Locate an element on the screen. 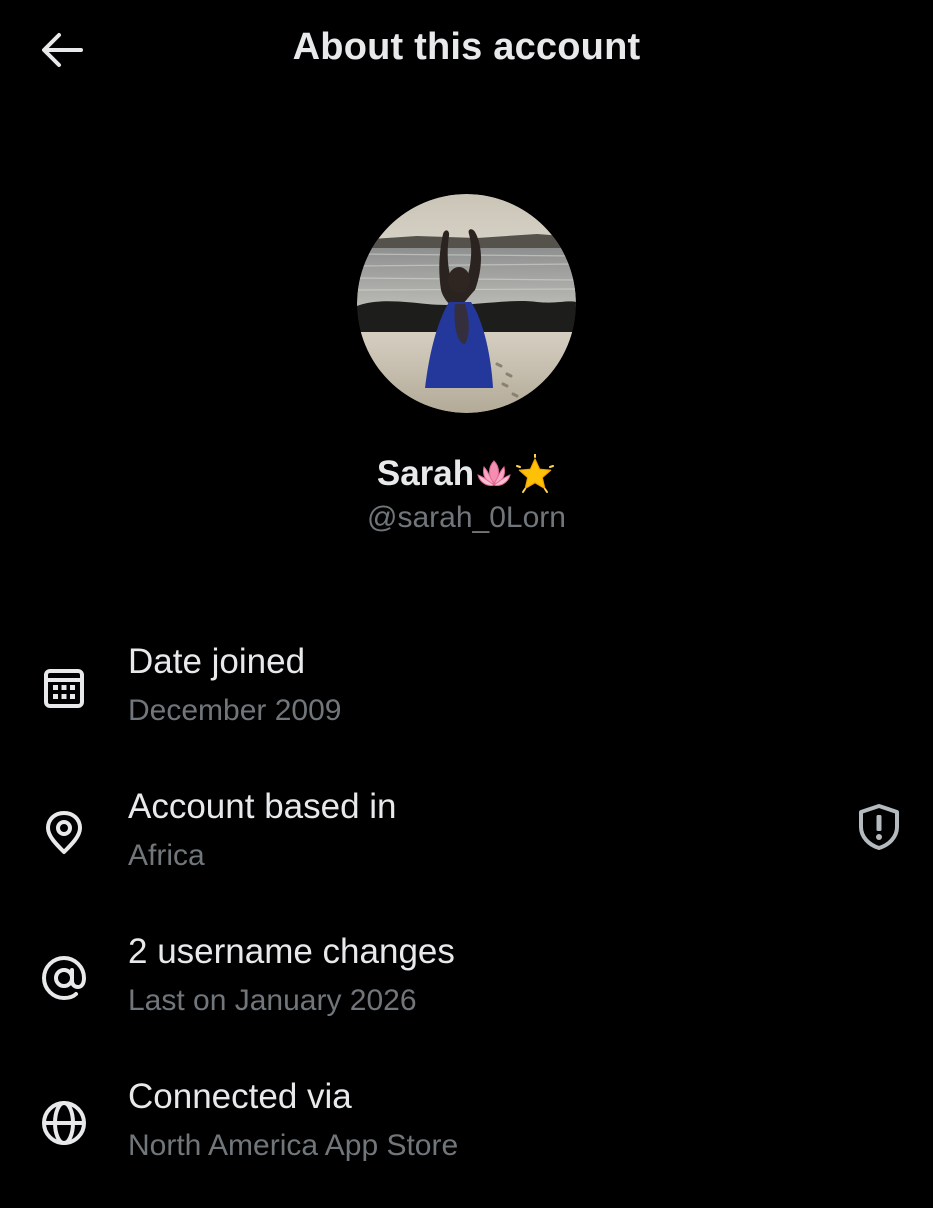  username-changes-label: 2 username changes is located at coordinates (291, 951).